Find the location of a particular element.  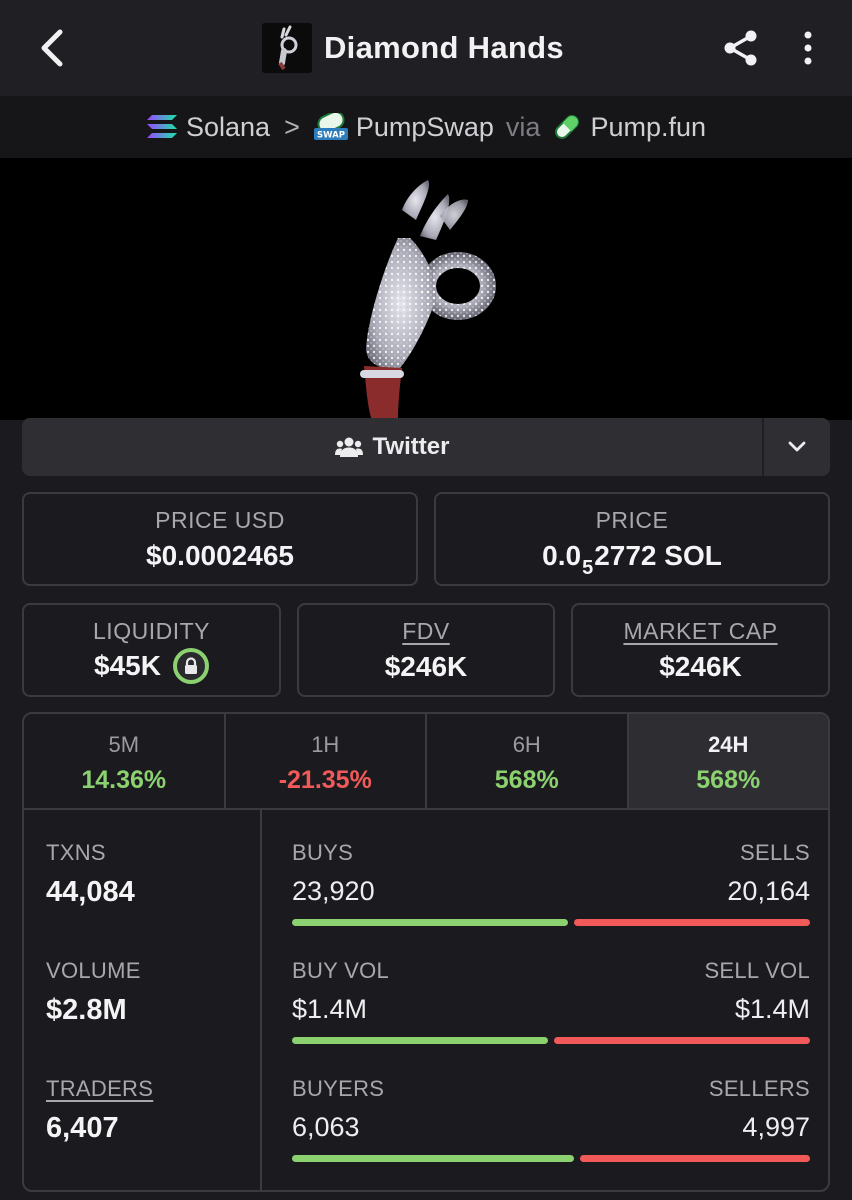

lock-icon is located at coordinates (190, 666).